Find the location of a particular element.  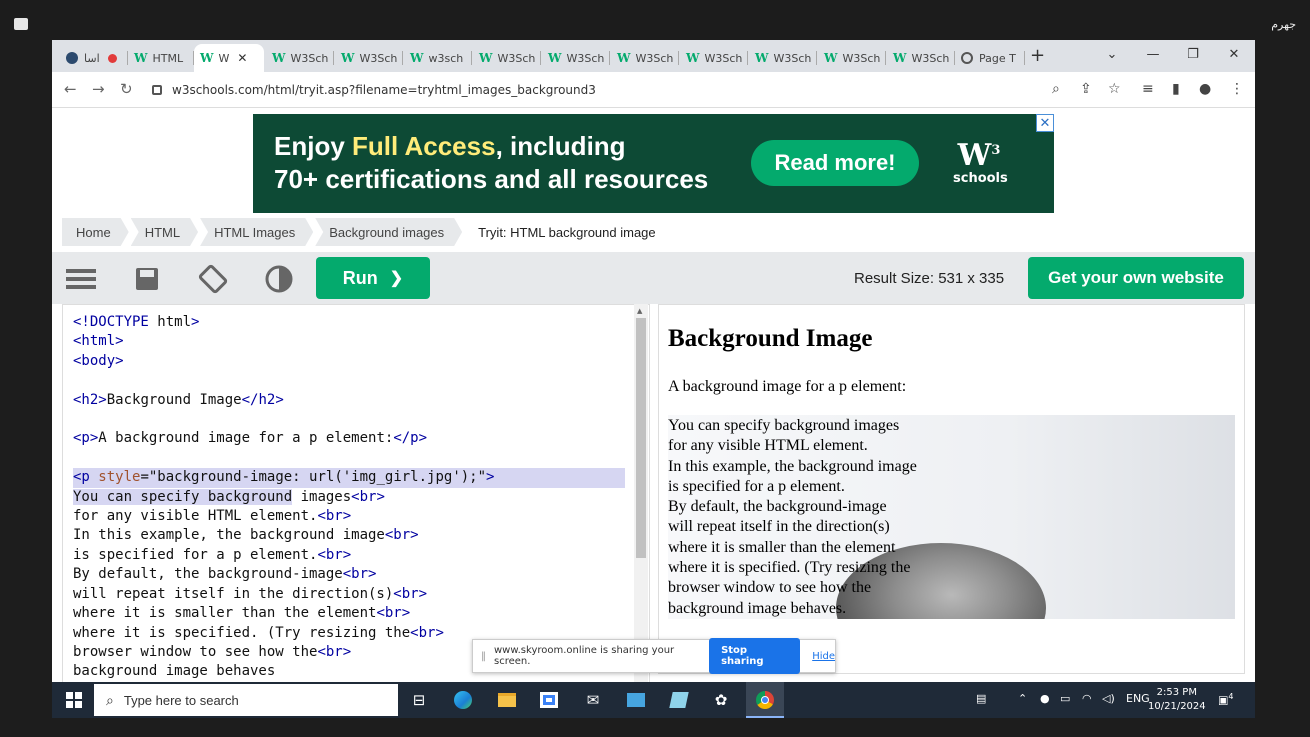

tab-12: W W3Sch is located at coordinates (921, 58).